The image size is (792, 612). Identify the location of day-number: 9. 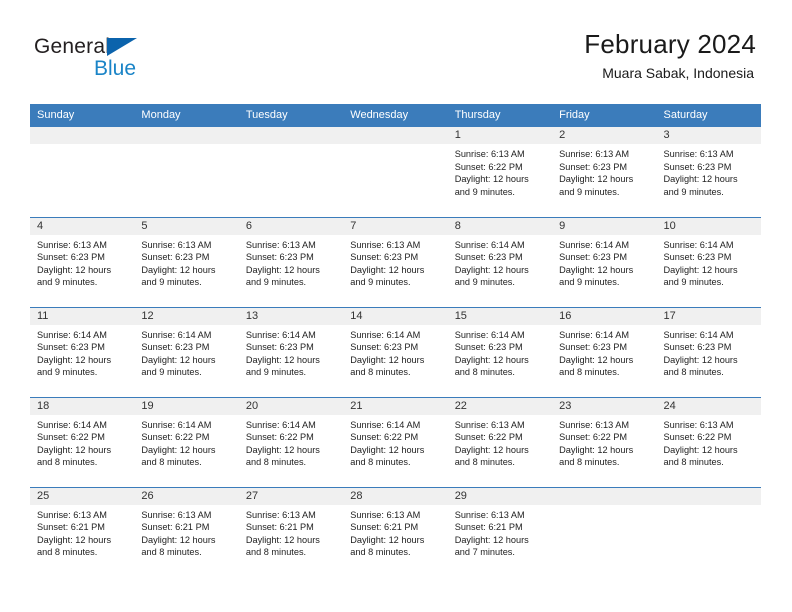
(604, 226).